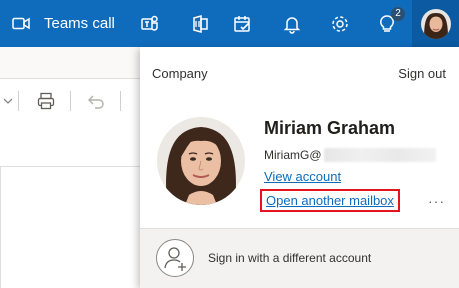 This screenshot has height=288, width=459. Describe the element at coordinates (290, 258) in the screenshot. I see `sign-in-different-account-label: Sign in with a different account` at that location.